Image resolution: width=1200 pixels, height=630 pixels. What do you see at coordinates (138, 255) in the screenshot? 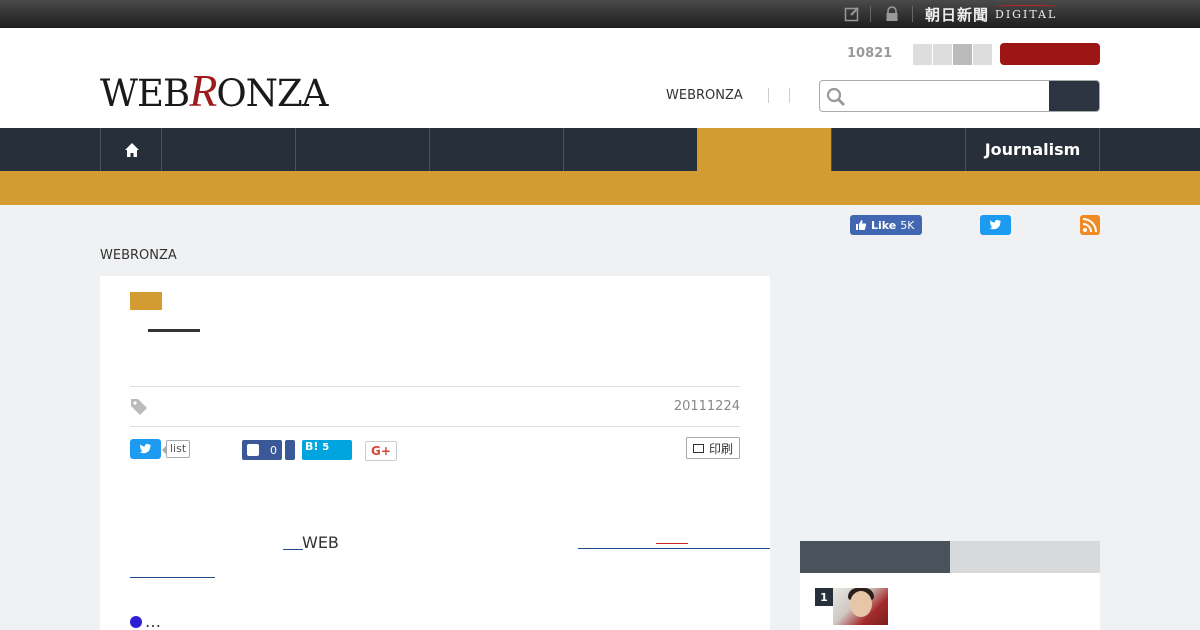
I see `breadcrumb: WEBRONZA` at bounding box center [138, 255].